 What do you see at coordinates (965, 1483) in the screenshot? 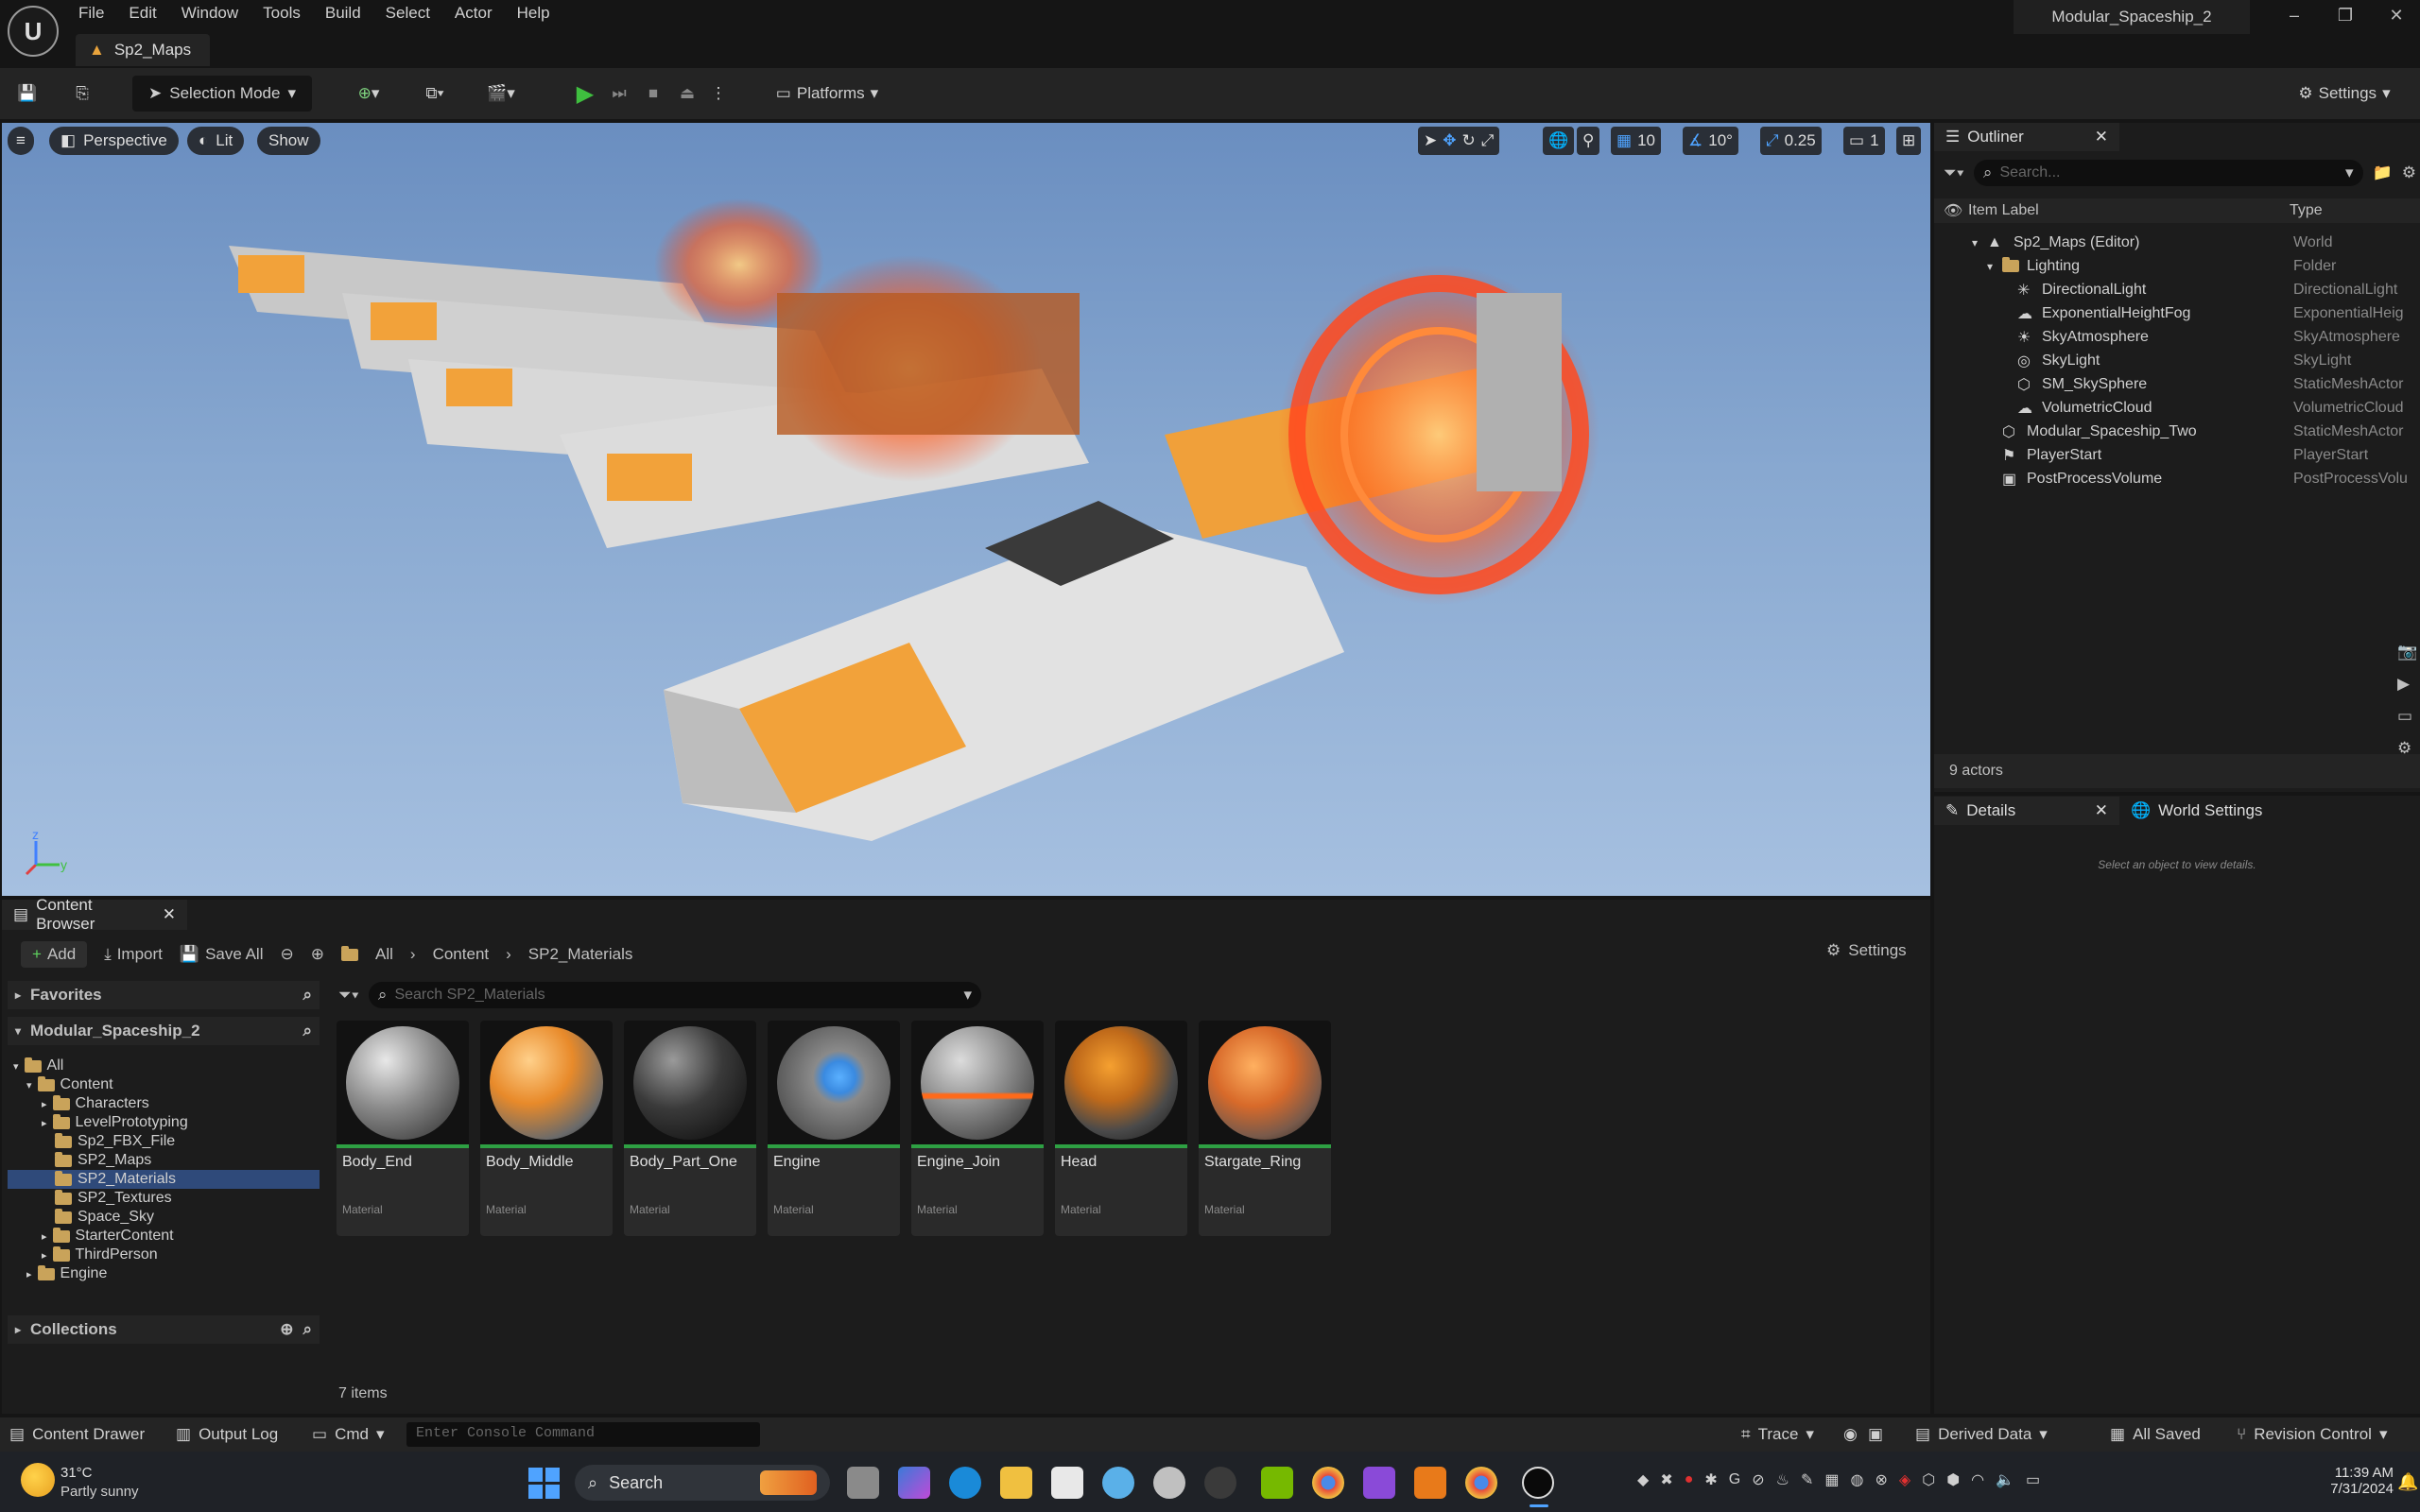
I see `edge-icon` at bounding box center [965, 1483].